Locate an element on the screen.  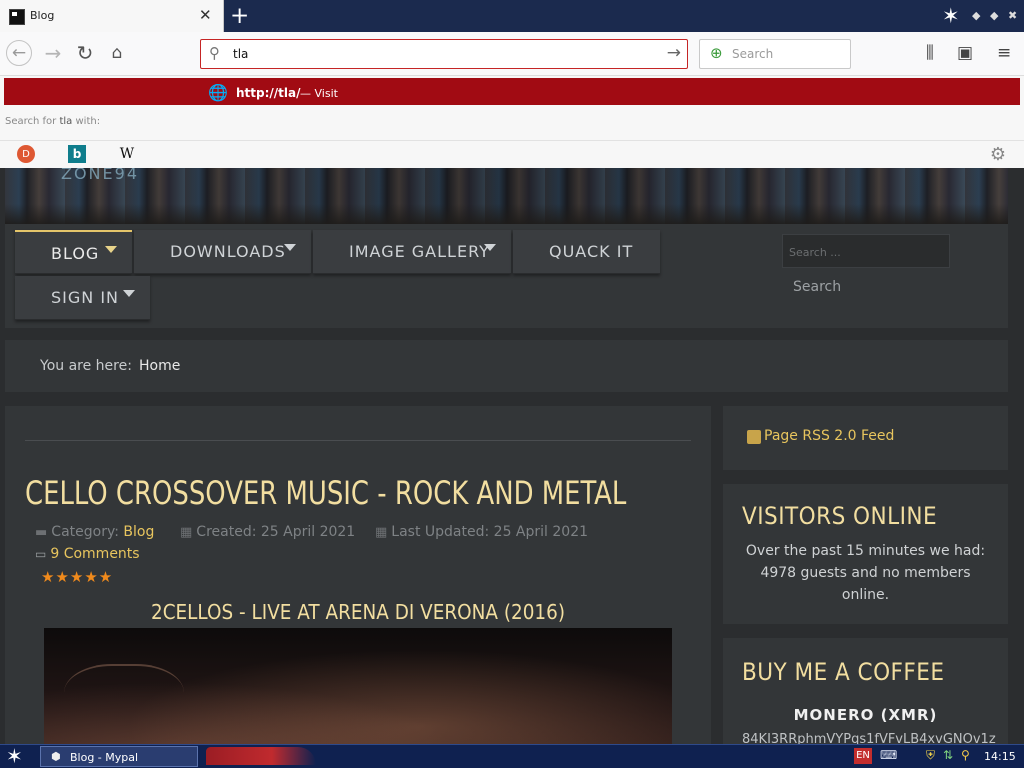
globe-icon: 🌐 is located at coordinates (218, 92).